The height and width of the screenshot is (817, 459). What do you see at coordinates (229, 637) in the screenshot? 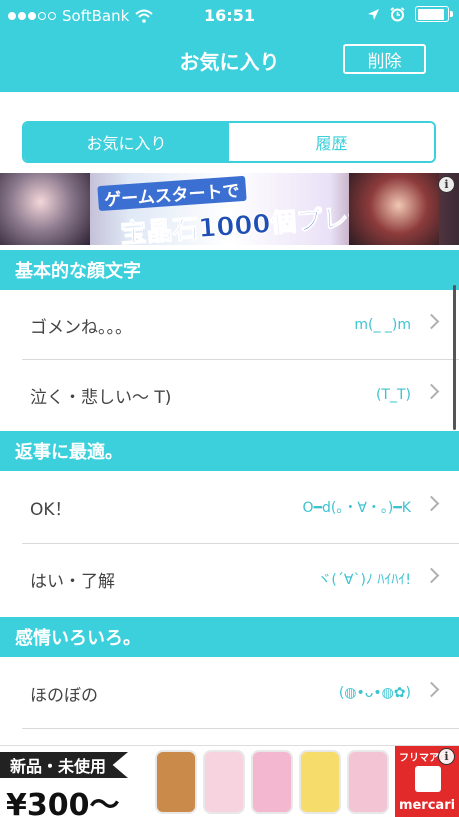
I see `section-header-emotions: 感情いろいろ。` at bounding box center [229, 637].